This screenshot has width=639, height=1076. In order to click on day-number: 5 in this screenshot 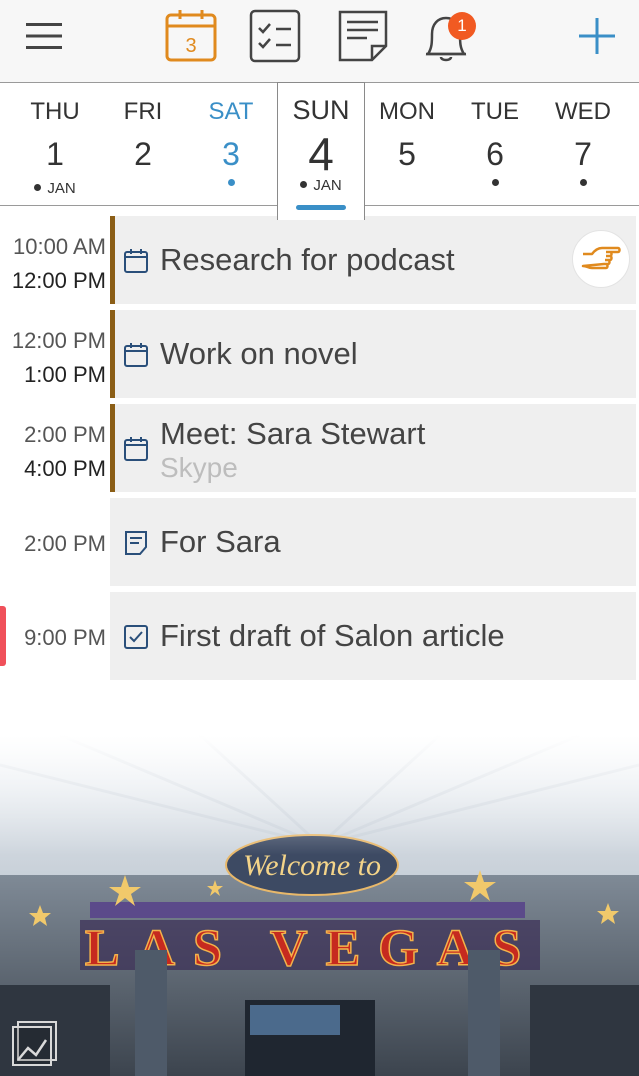, I will do `click(407, 154)`.